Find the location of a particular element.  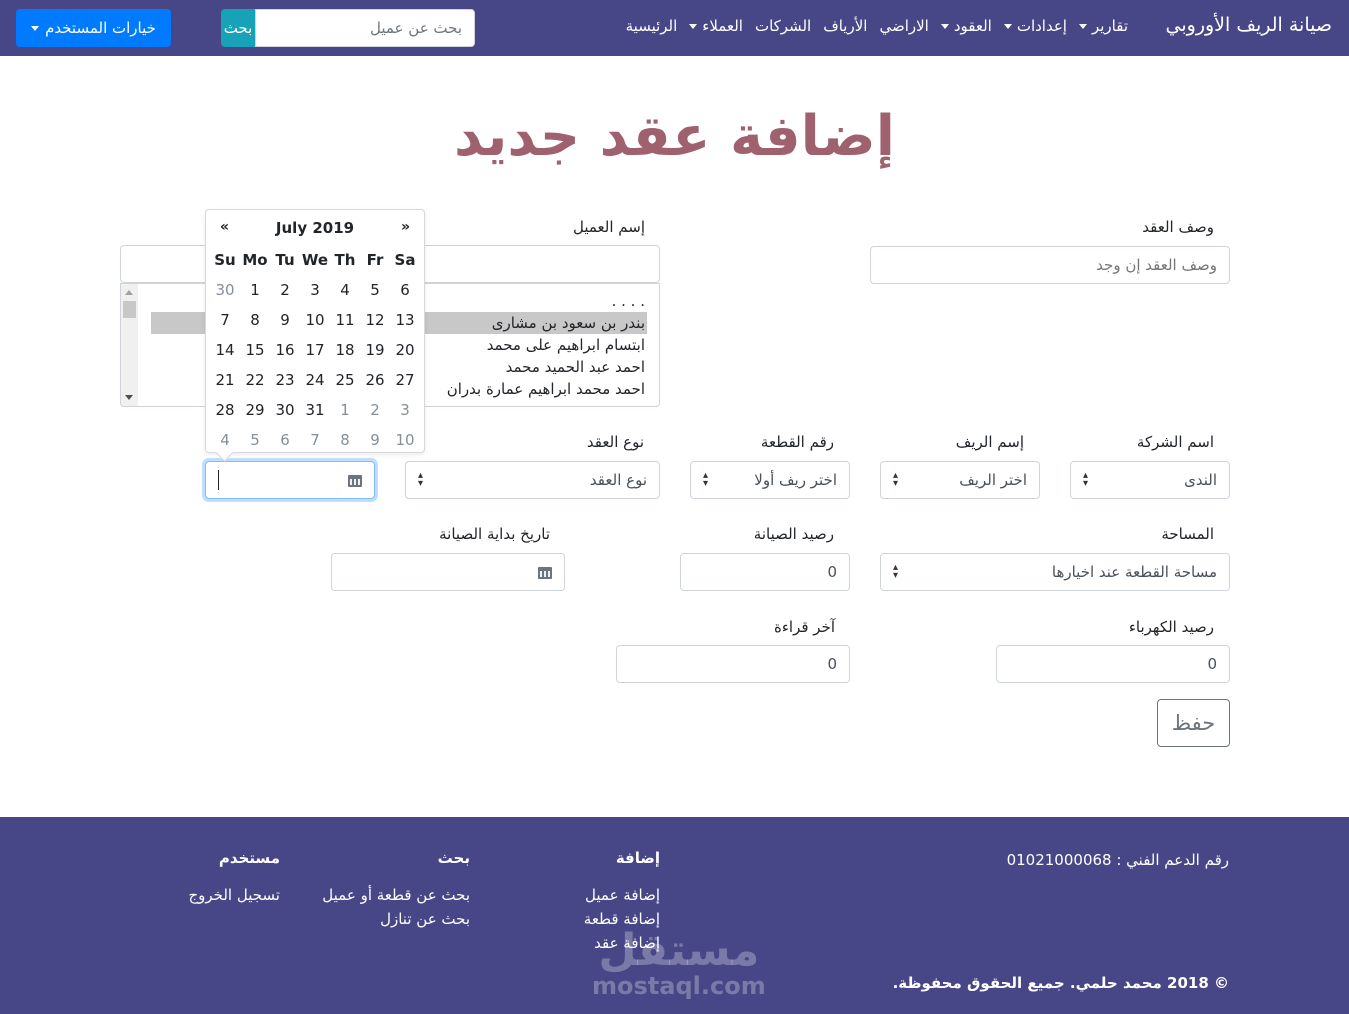

nav-label: الشركات is located at coordinates (783, 26).